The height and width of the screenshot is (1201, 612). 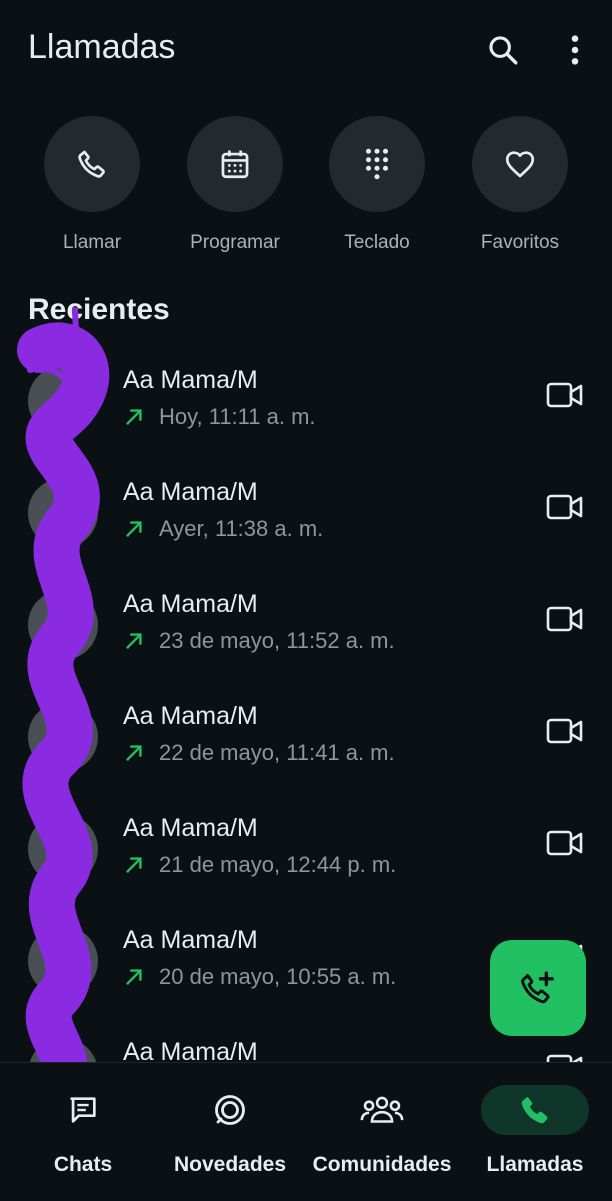 I want to click on call-row: Aa Mama/M 23 de mayo, 11:52 a. m., so click(x=306, y=630).